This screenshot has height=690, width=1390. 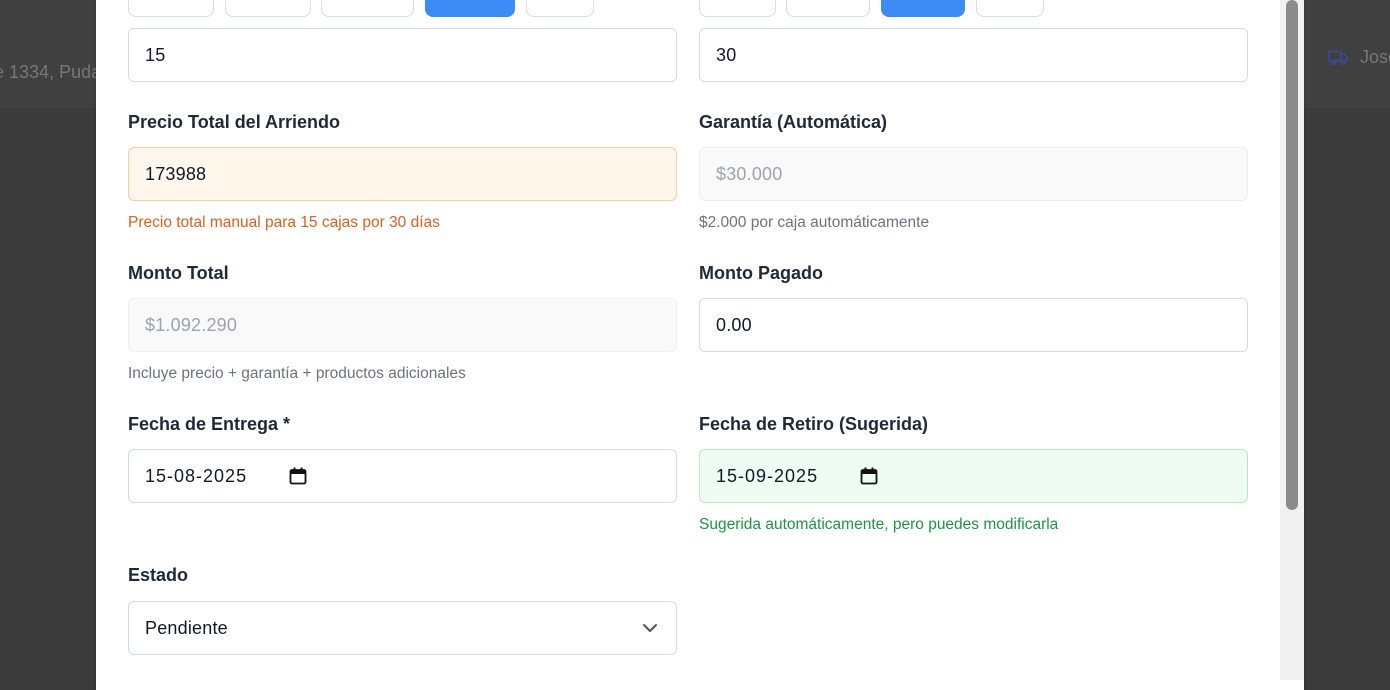 What do you see at coordinates (209, 424) in the screenshot?
I see `delivery-date-label: Fecha de Entrega *` at bounding box center [209, 424].